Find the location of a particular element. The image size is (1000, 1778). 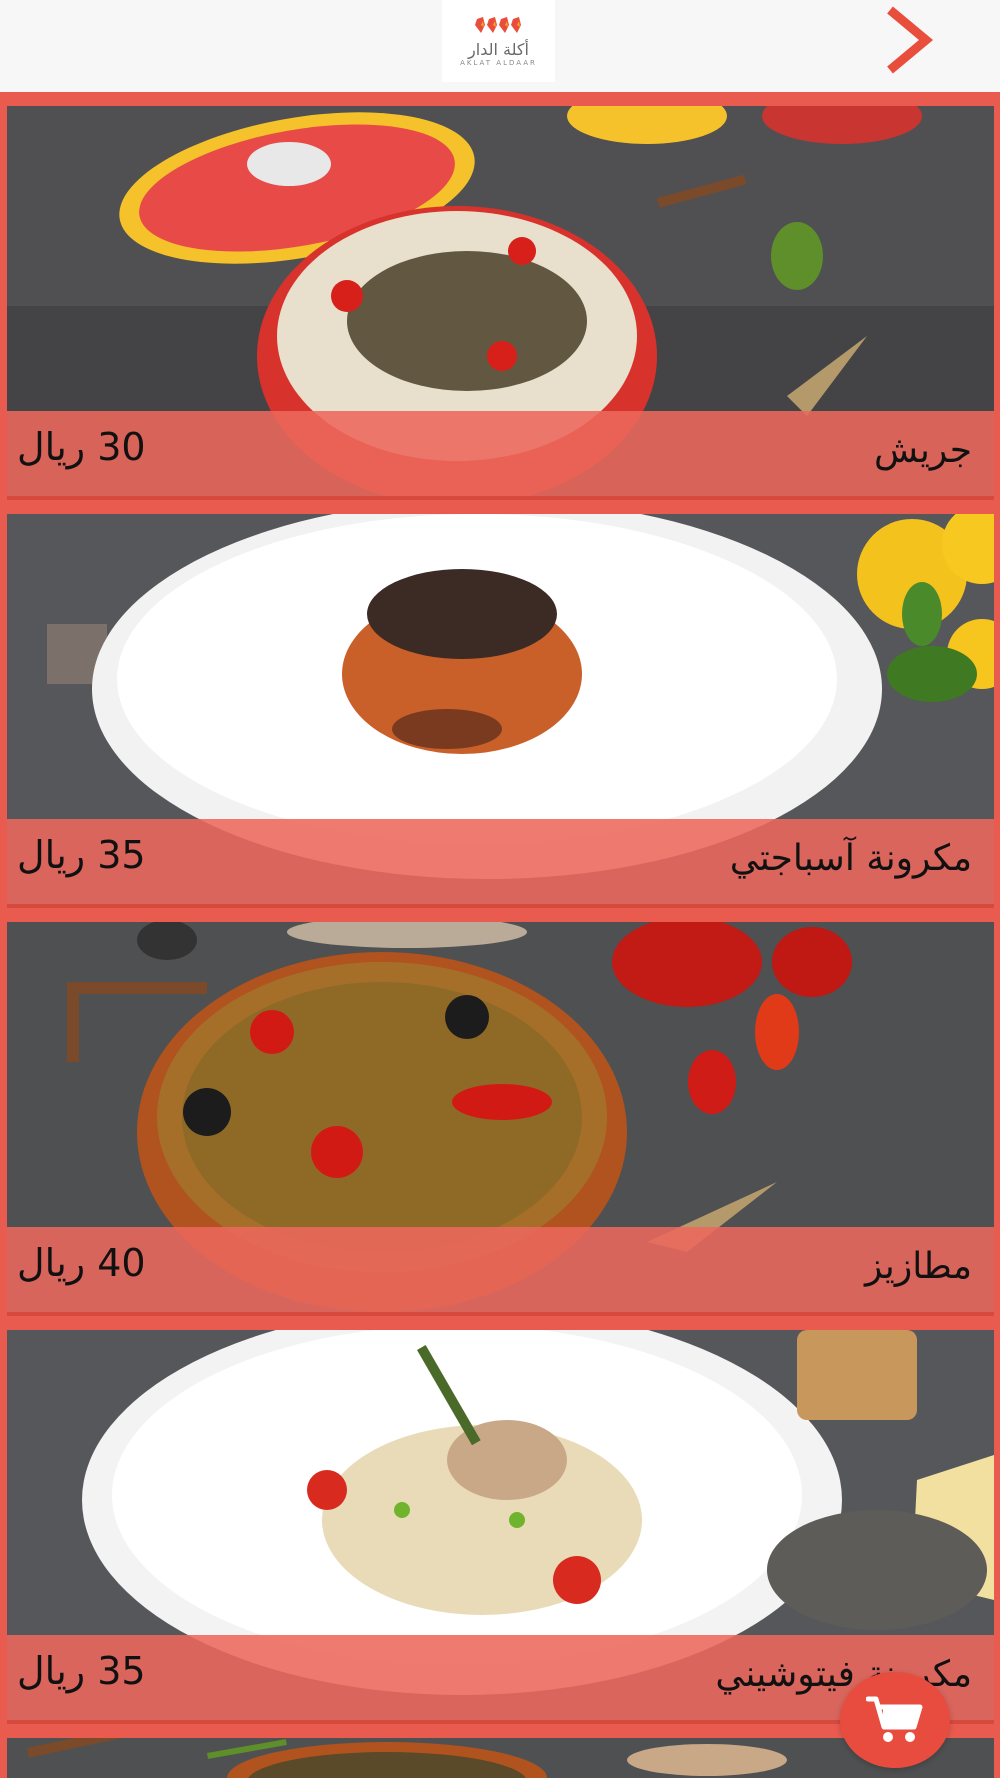

item-caption: مطازيز 40 ريال is located at coordinates (500, 1269).